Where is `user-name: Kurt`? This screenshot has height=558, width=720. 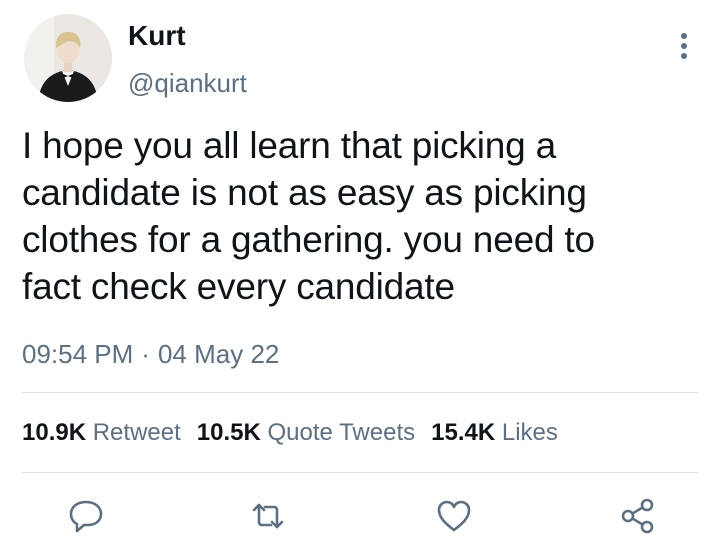
user-name: Kurt is located at coordinates (157, 36).